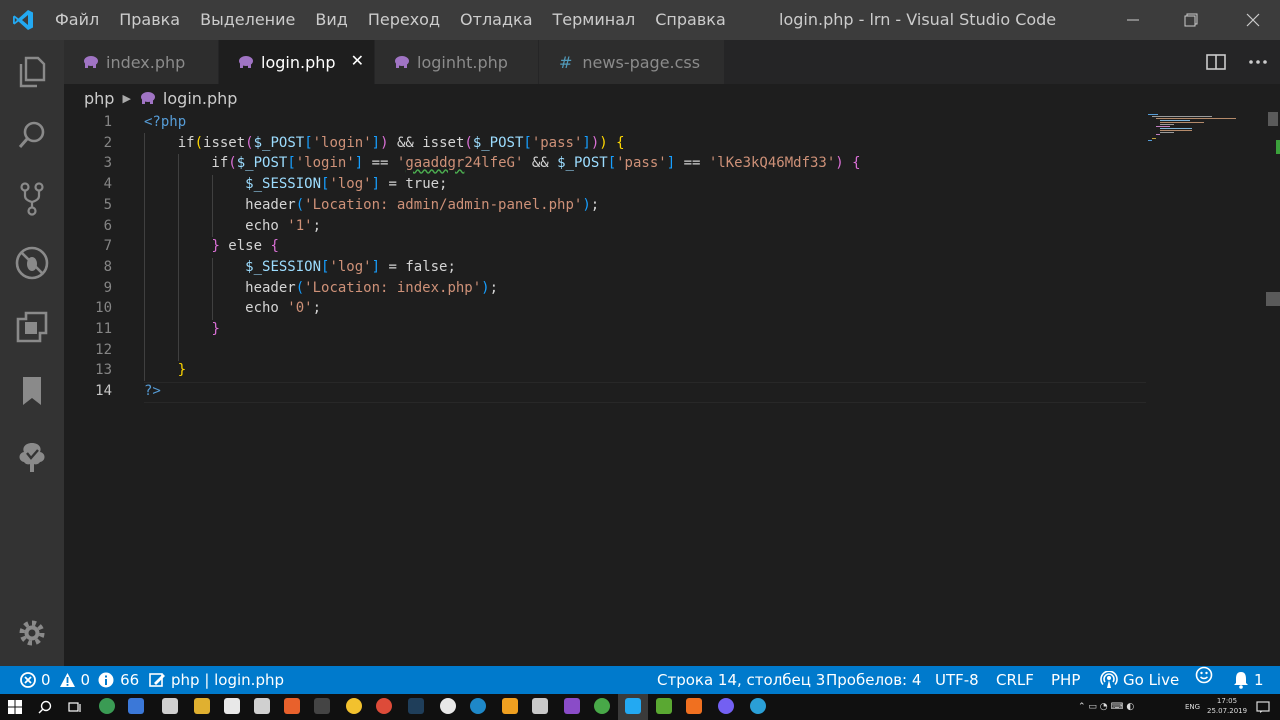 The height and width of the screenshot is (720, 1280). Describe the element at coordinates (758, 706) in the screenshot. I see `telegram-icon` at that location.